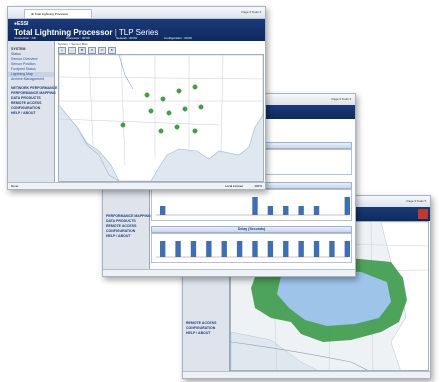 The image size is (443, 382). I want to click on breadcrumb: System > Sensor Map, so click(73, 44).